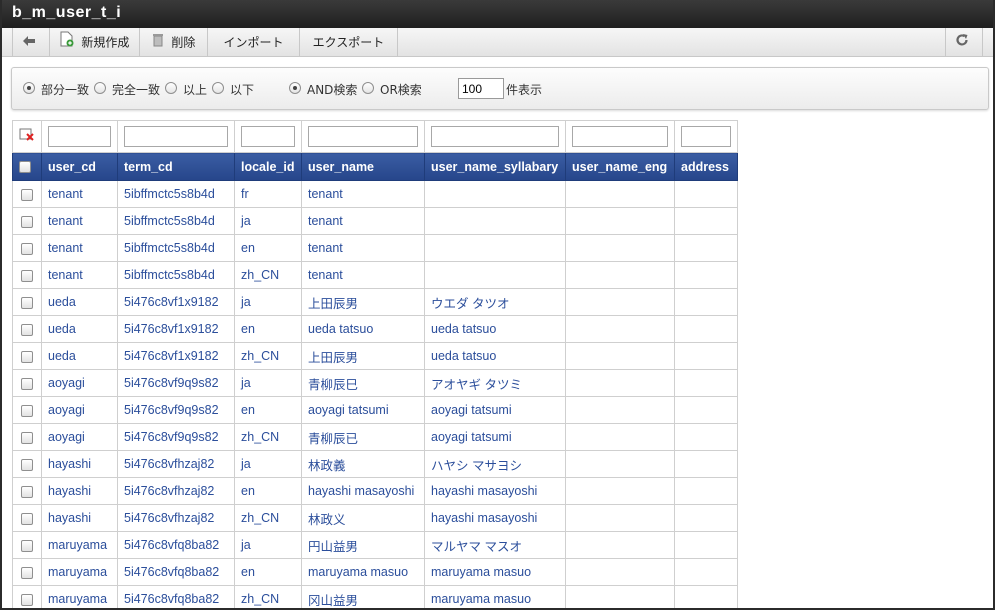  What do you see at coordinates (268, 194) in the screenshot?
I see `cell-locale-id: fr` at bounding box center [268, 194].